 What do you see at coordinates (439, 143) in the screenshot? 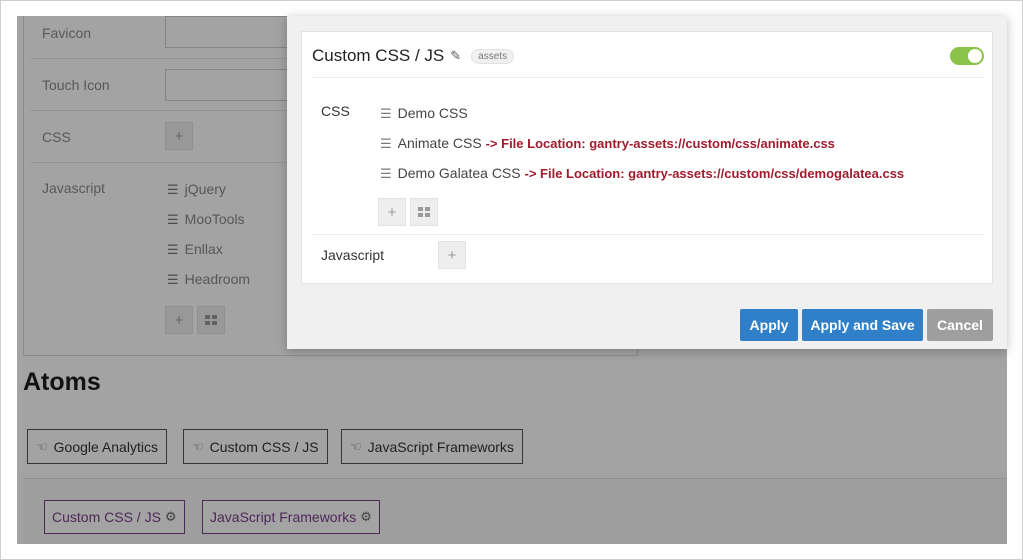
I see `css-item-name: Animate CSS` at bounding box center [439, 143].